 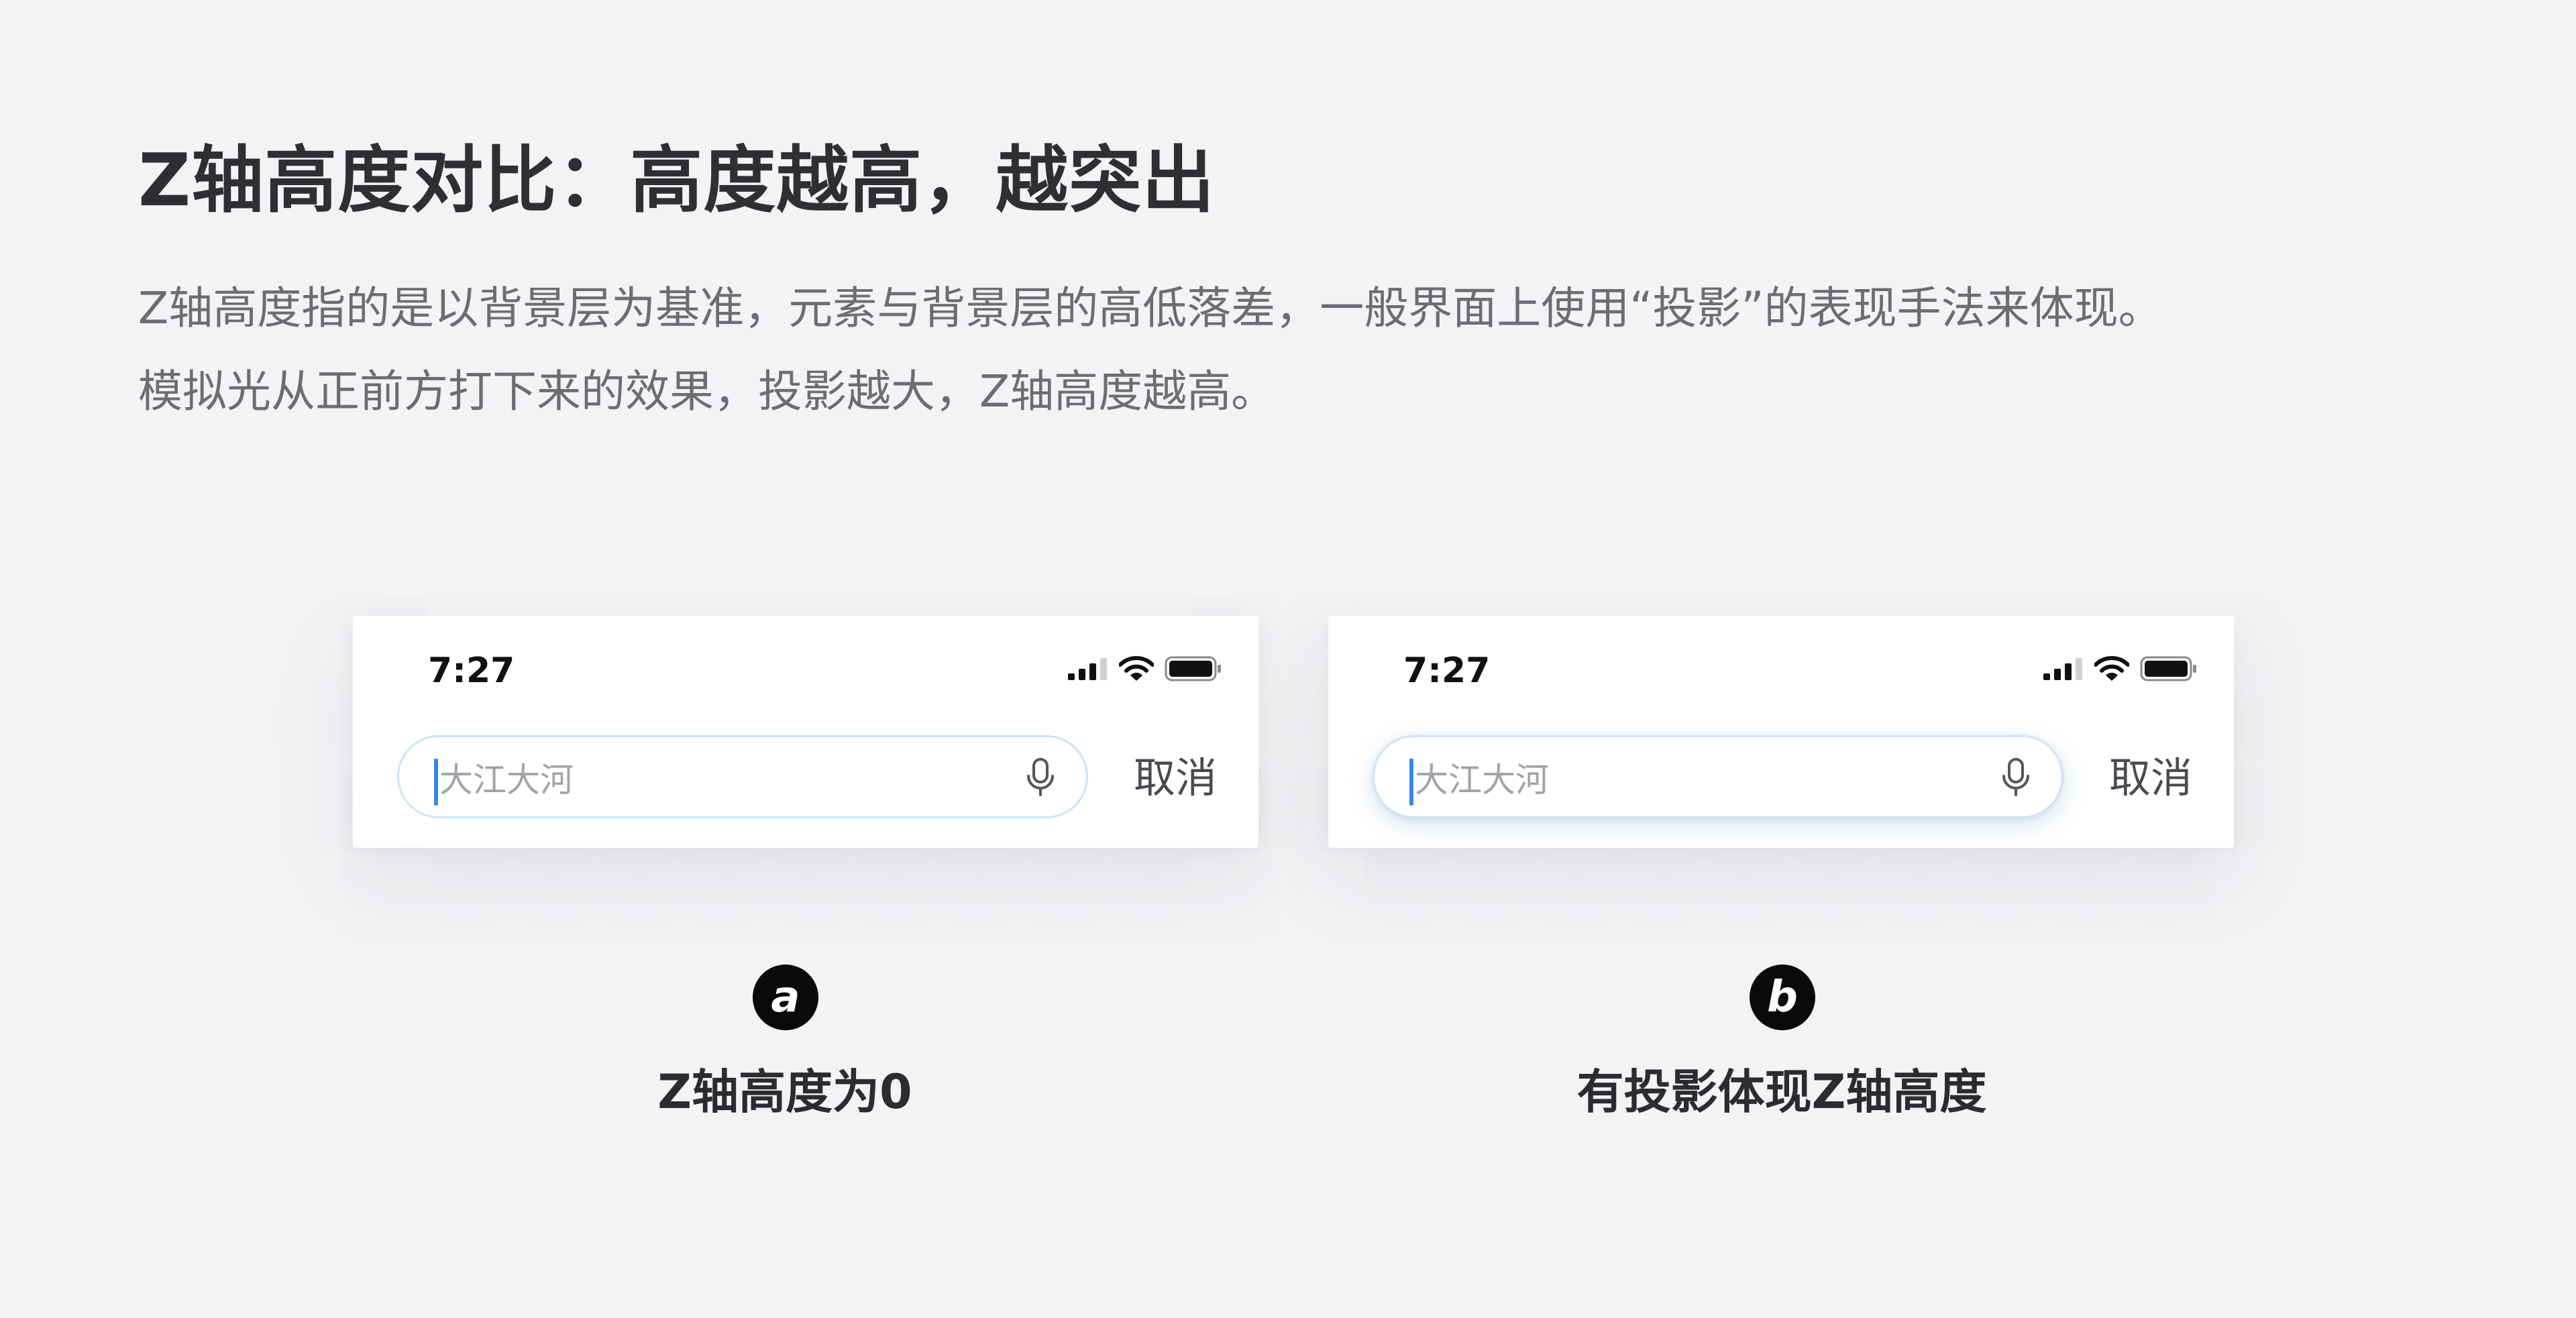 I want to click on caption-a: Z轴高度为0, so click(x=784, y=1091).